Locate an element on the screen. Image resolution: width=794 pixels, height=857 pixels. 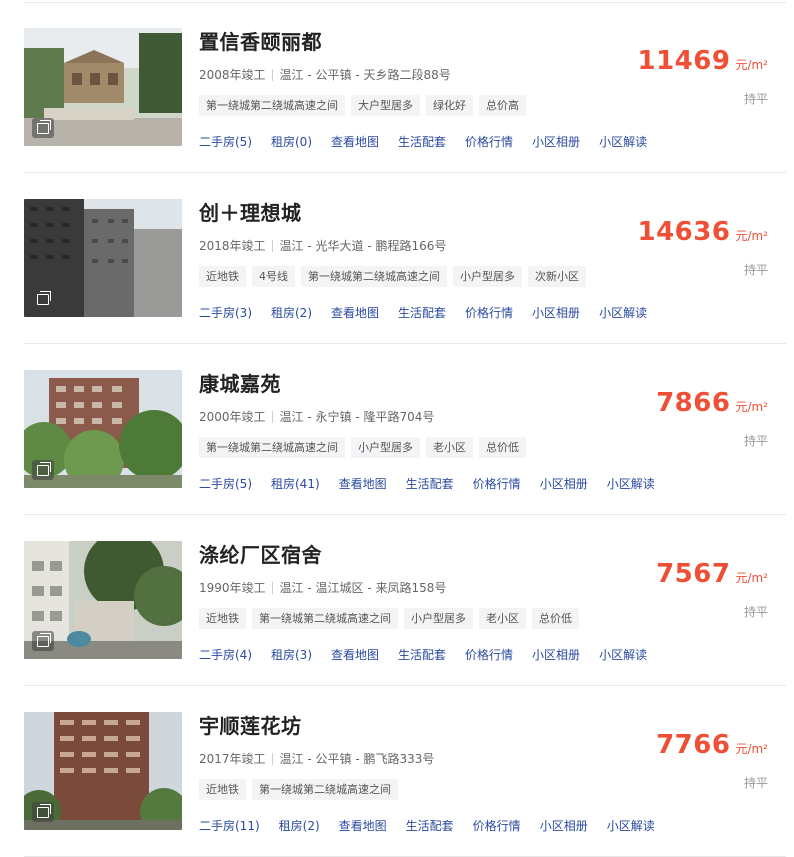
community-name: 康城嘉苑 is located at coordinates (240, 382).